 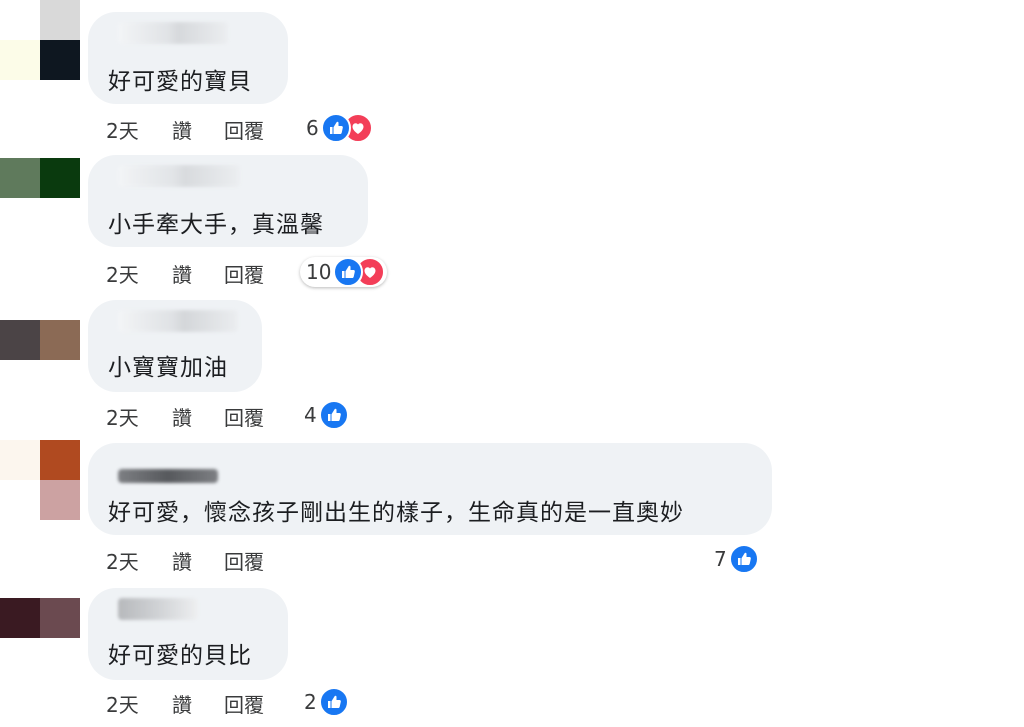 What do you see at coordinates (180, 656) in the screenshot?
I see `comment-text: 好可愛的貝比` at bounding box center [180, 656].